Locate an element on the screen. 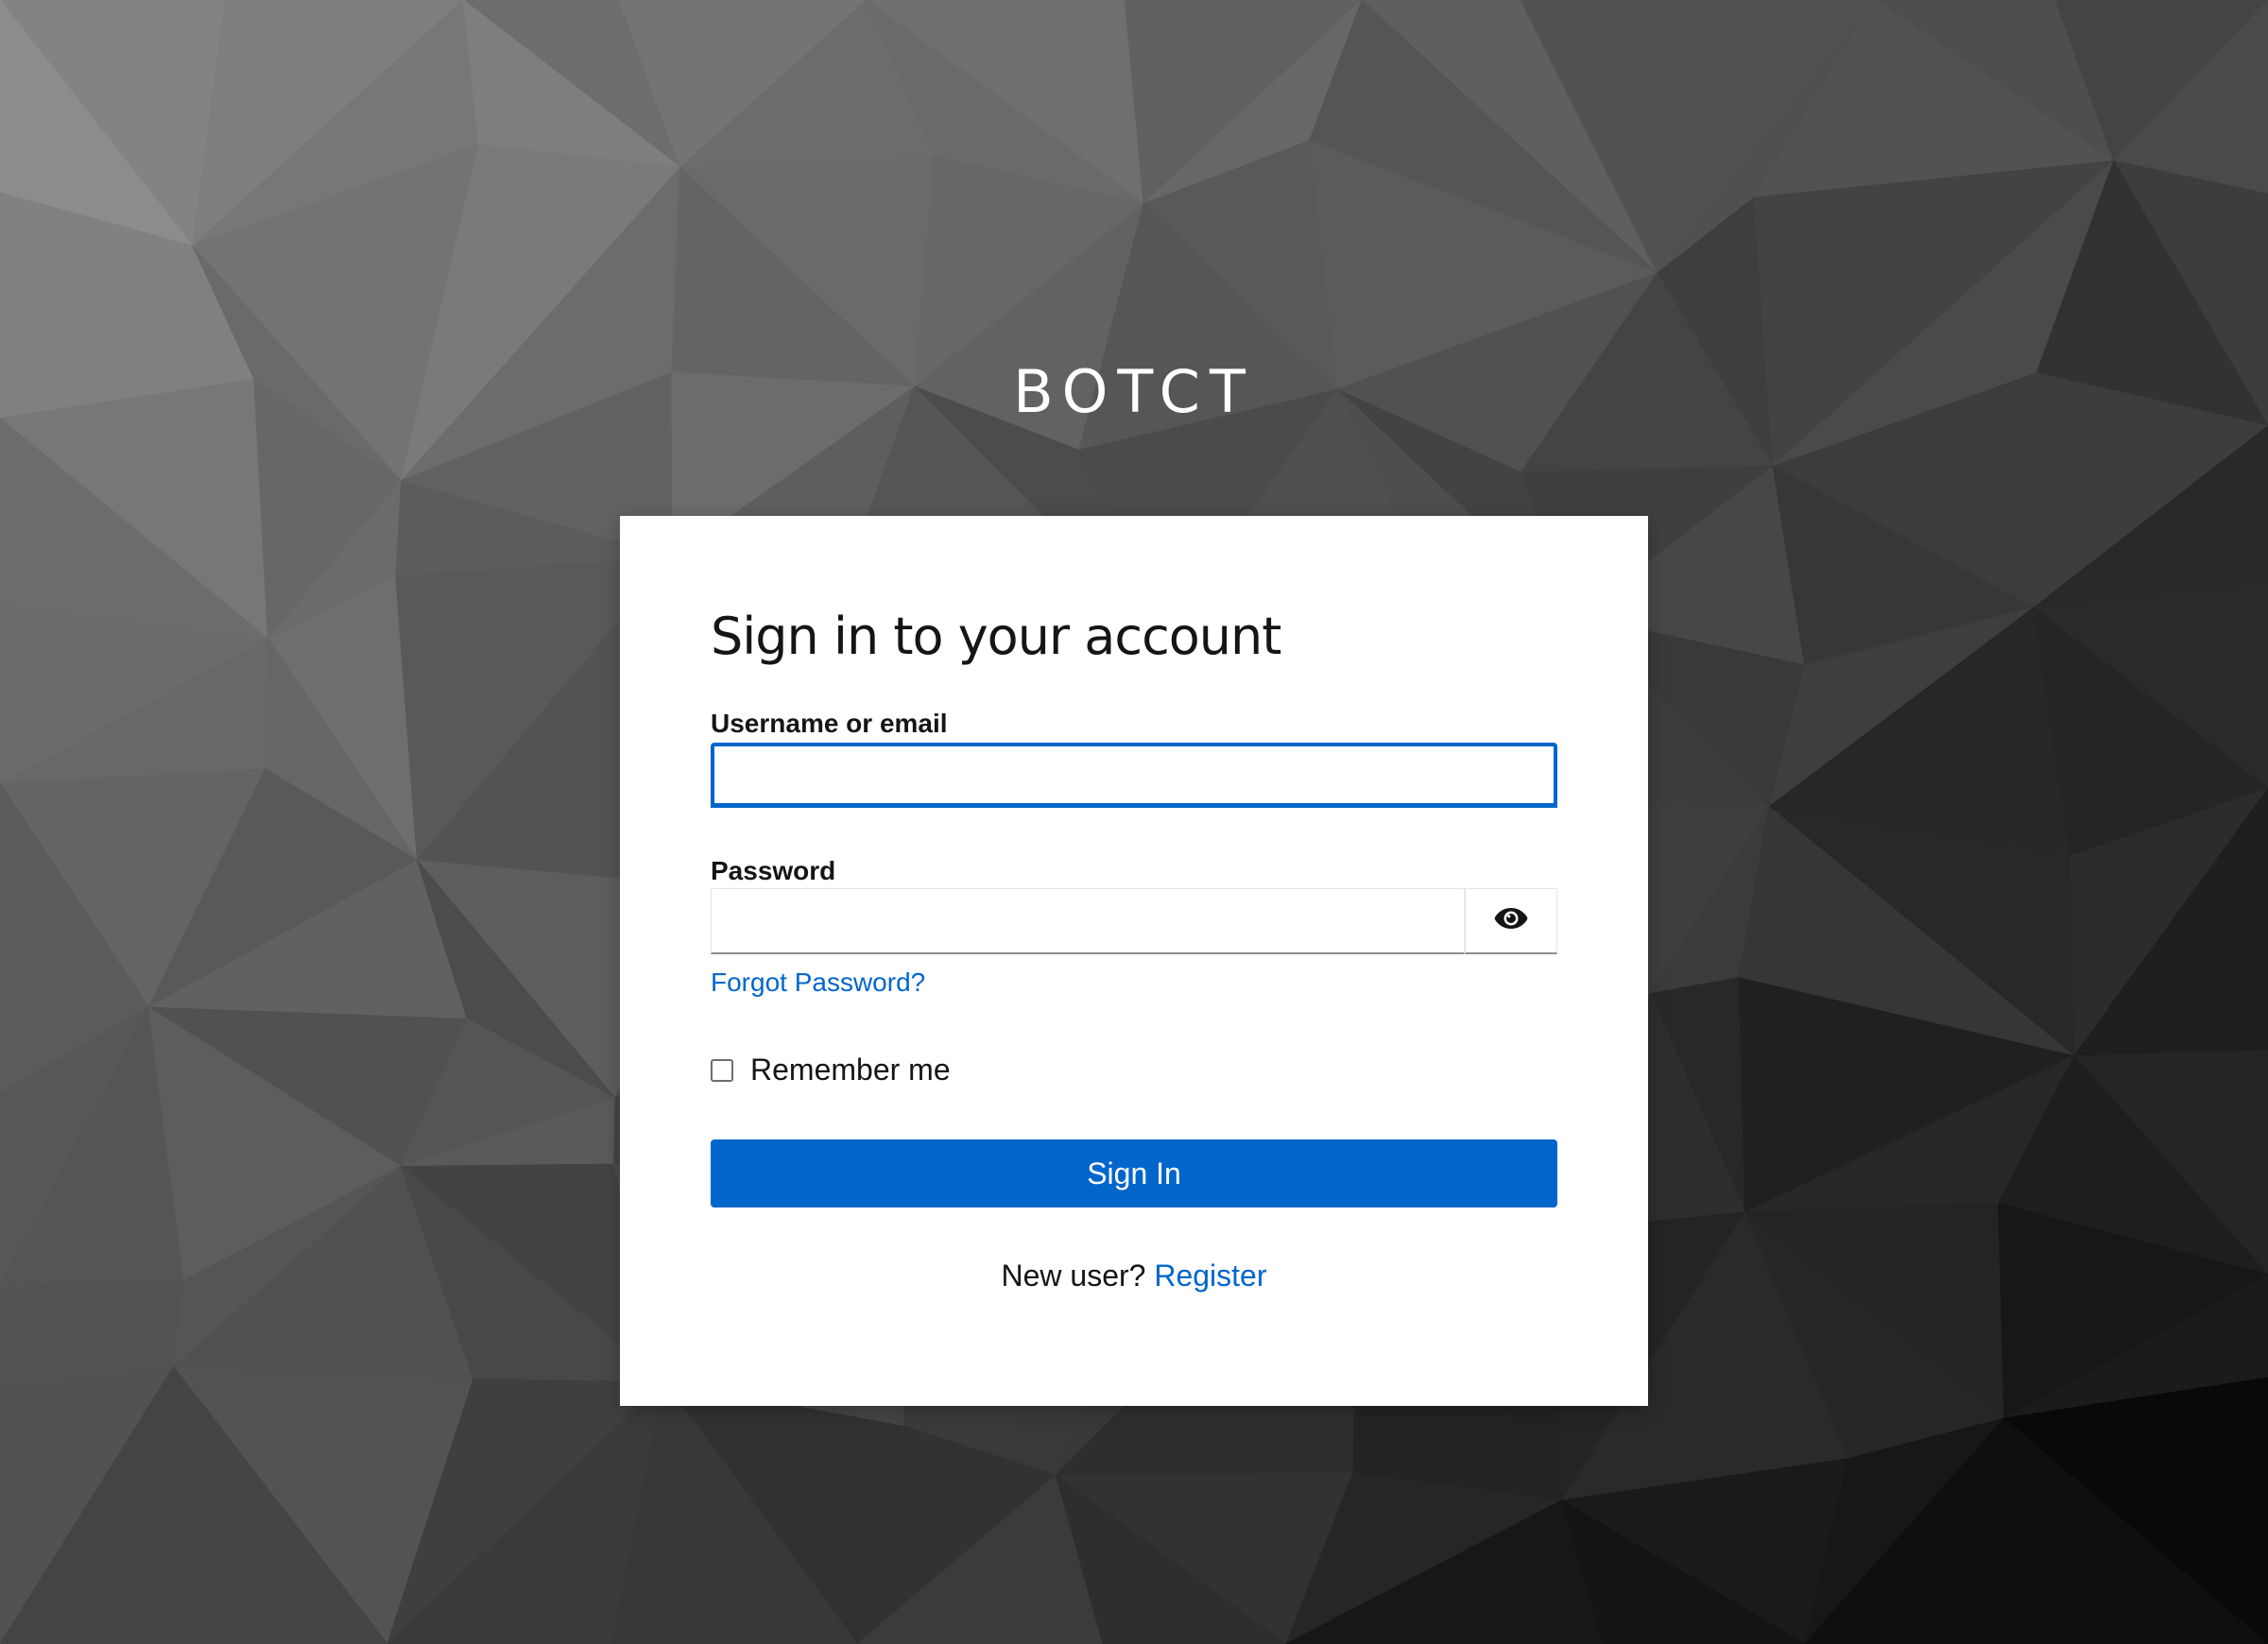 This screenshot has width=2268, height=1644. page-title: Sign in to your account is located at coordinates (996, 636).